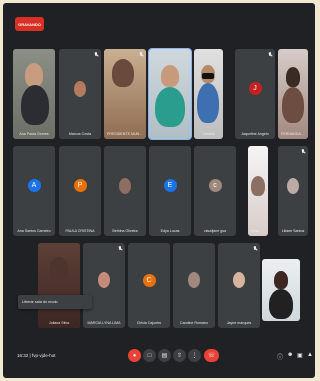 The height and width of the screenshot is (381, 320). What do you see at coordinates (293, 191) in the screenshot?
I see `participant-tile: Liliane Santos` at bounding box center [293, 191].